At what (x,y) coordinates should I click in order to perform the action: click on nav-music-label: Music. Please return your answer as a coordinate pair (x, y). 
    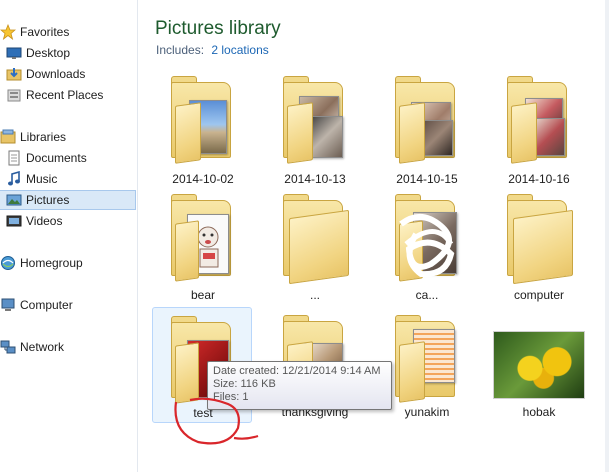
    Looking at the image, I should click on (42, 179).